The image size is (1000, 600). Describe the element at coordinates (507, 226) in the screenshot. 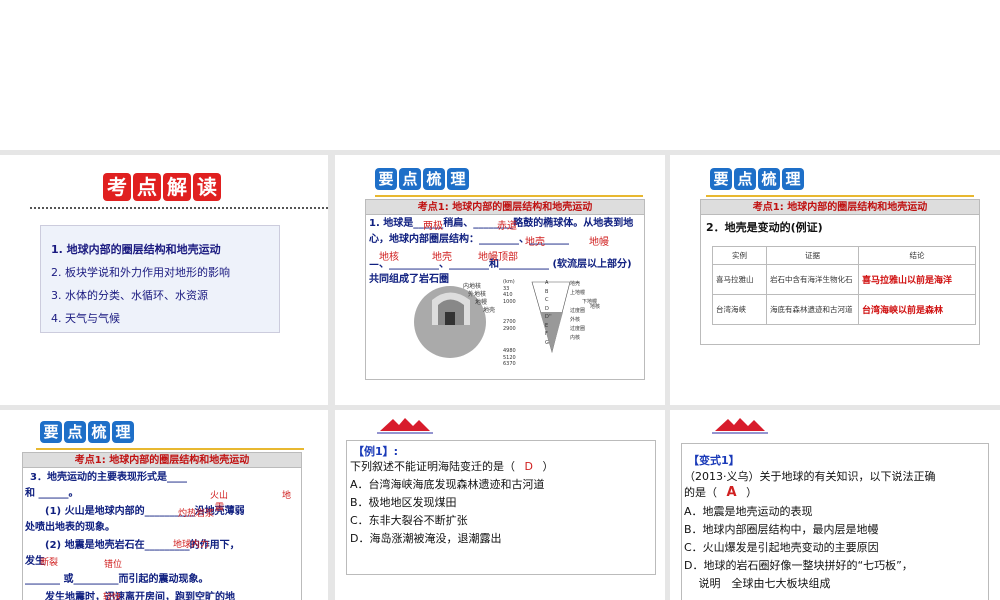

I see `answer: 赤道` at that location.